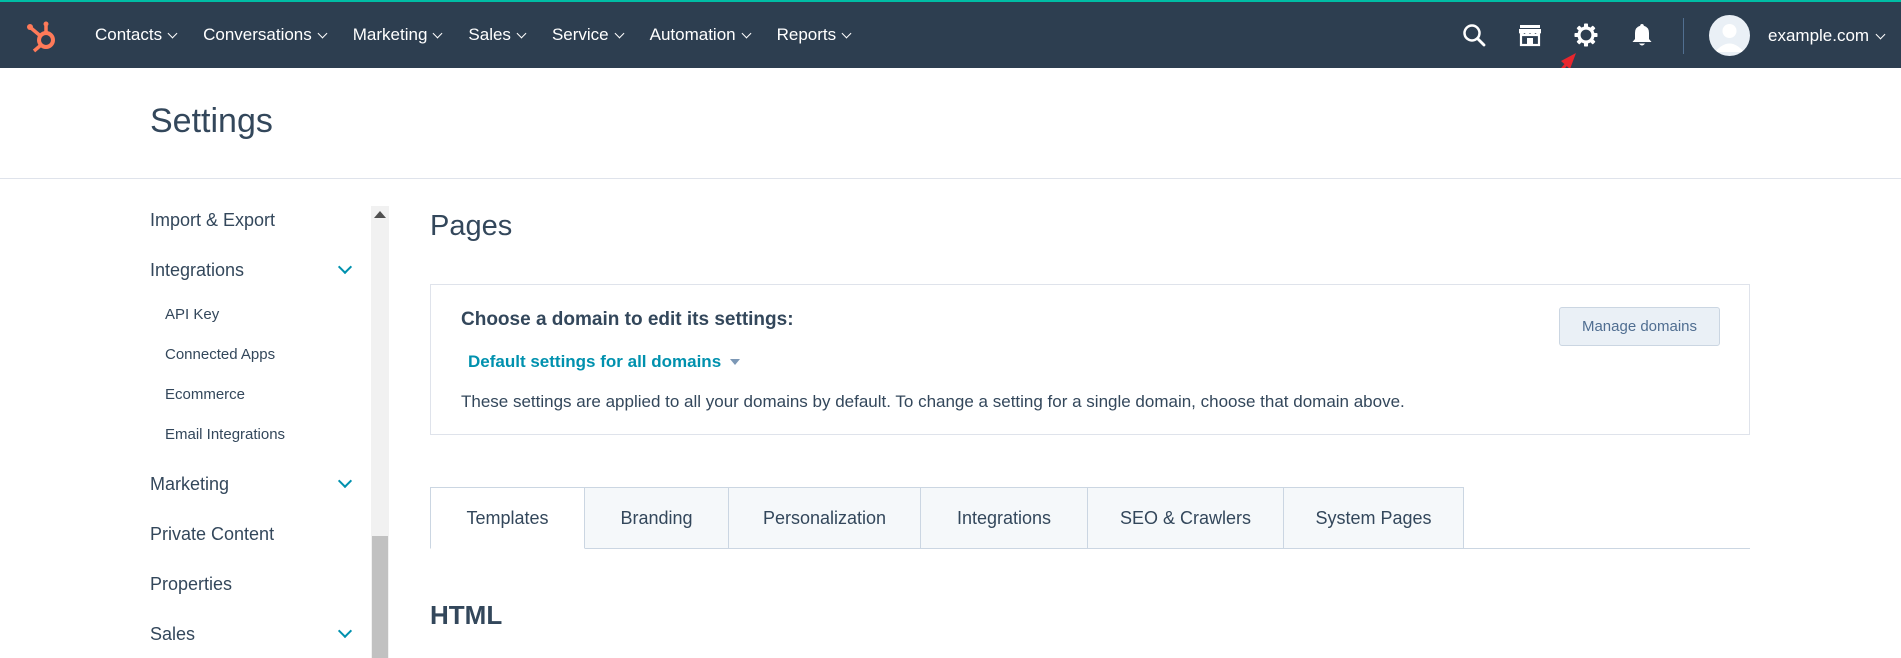  What do you see at coordinates (588, 35) in the screenshot?
I see `nav-service: Service` at bounding box center [588, 35].